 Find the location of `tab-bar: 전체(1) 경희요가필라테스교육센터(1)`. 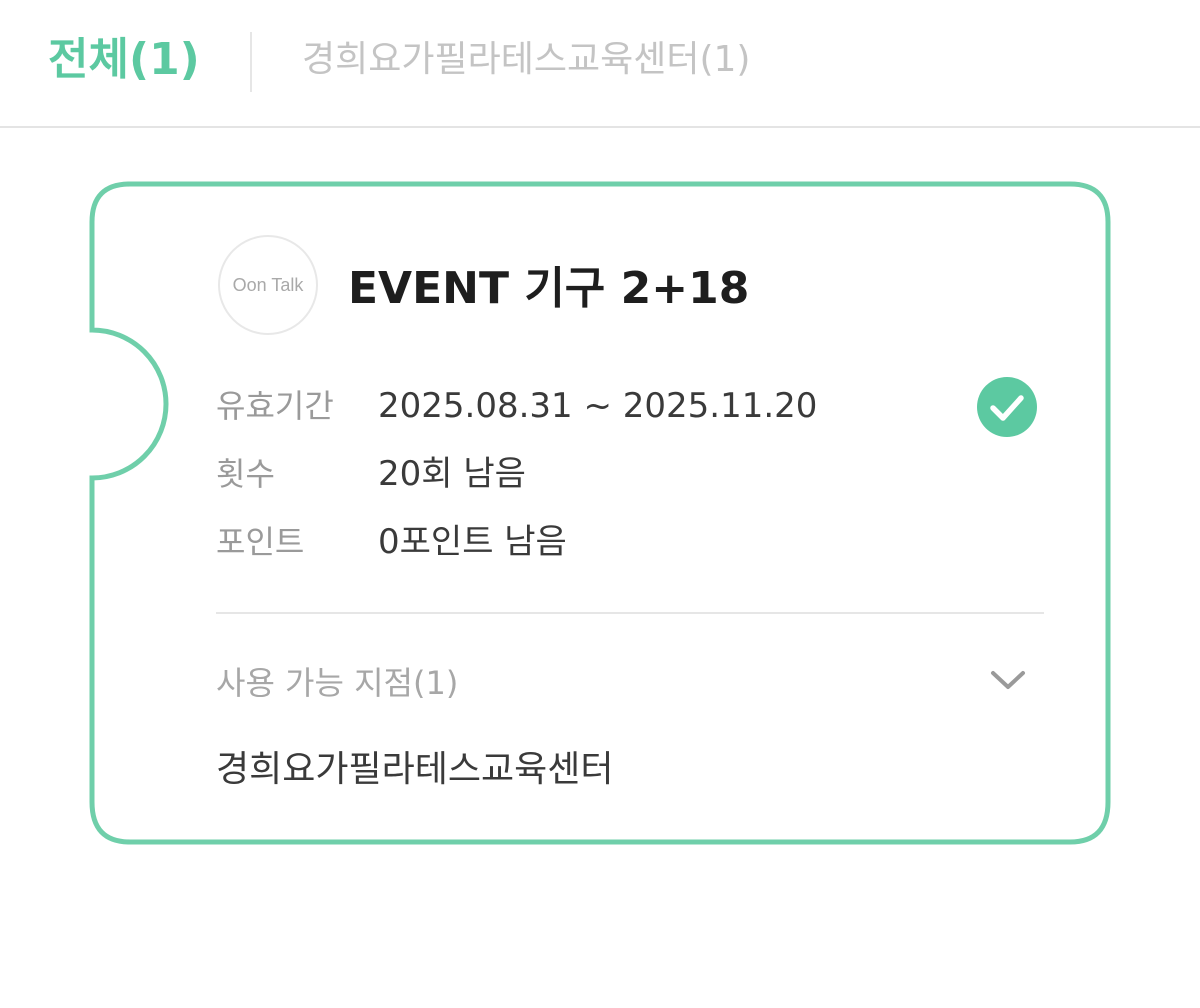

tab-bar: 전체(1) 경희요가필라테스교육센터(1) is located at coordinates (600, 64).